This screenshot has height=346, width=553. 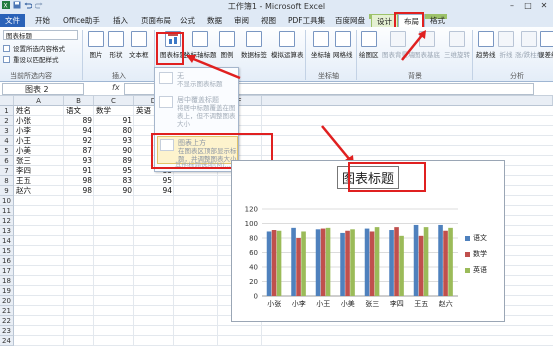 I want to click on y-tick-label: 120, so click(x=251, y=210).